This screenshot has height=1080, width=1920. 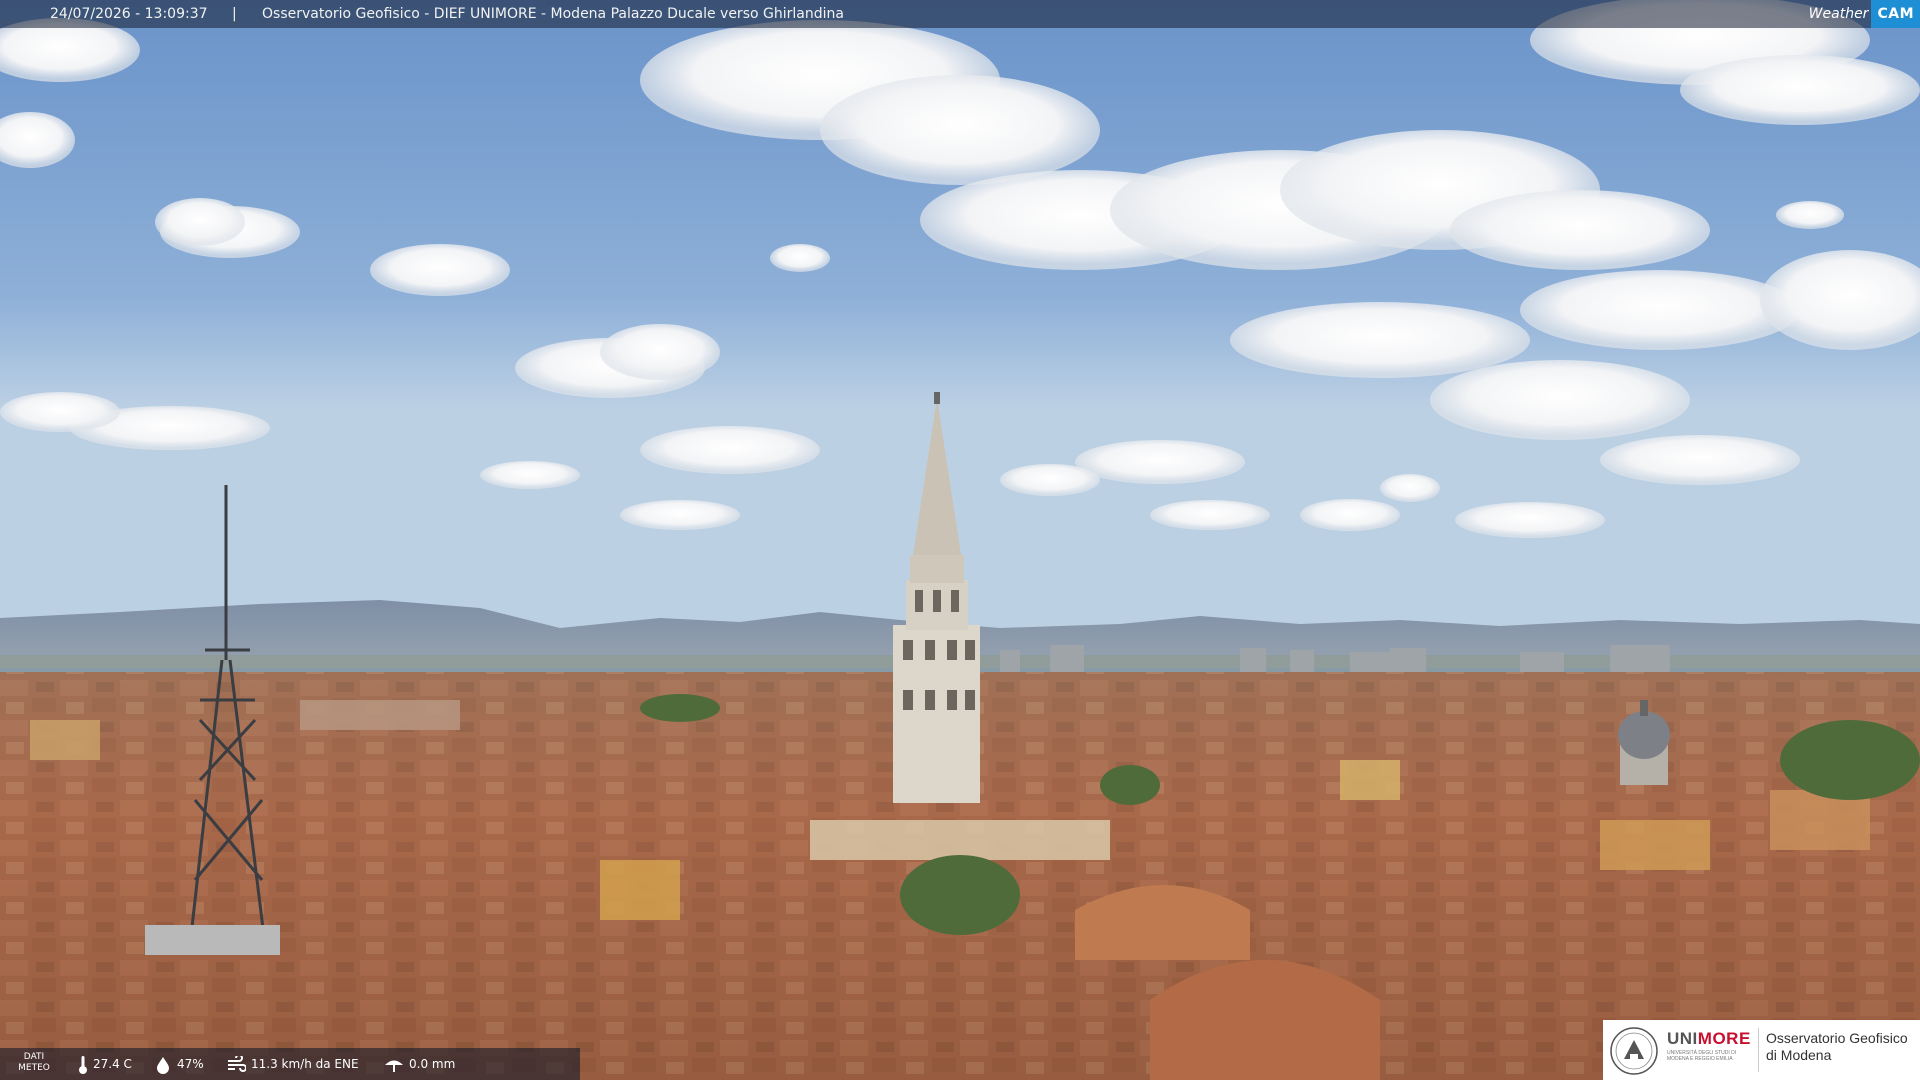 I want to click on thermometer-icon, so click(x=83, y=1064).